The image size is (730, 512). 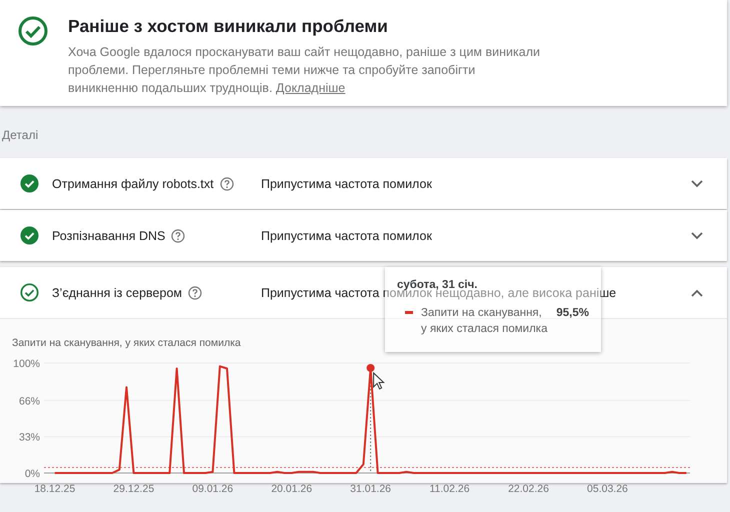 What do you see at coordinates (29, 438) in the screenshot?
I see `y-axis-label: 33%` at bounding box center [29, 438].